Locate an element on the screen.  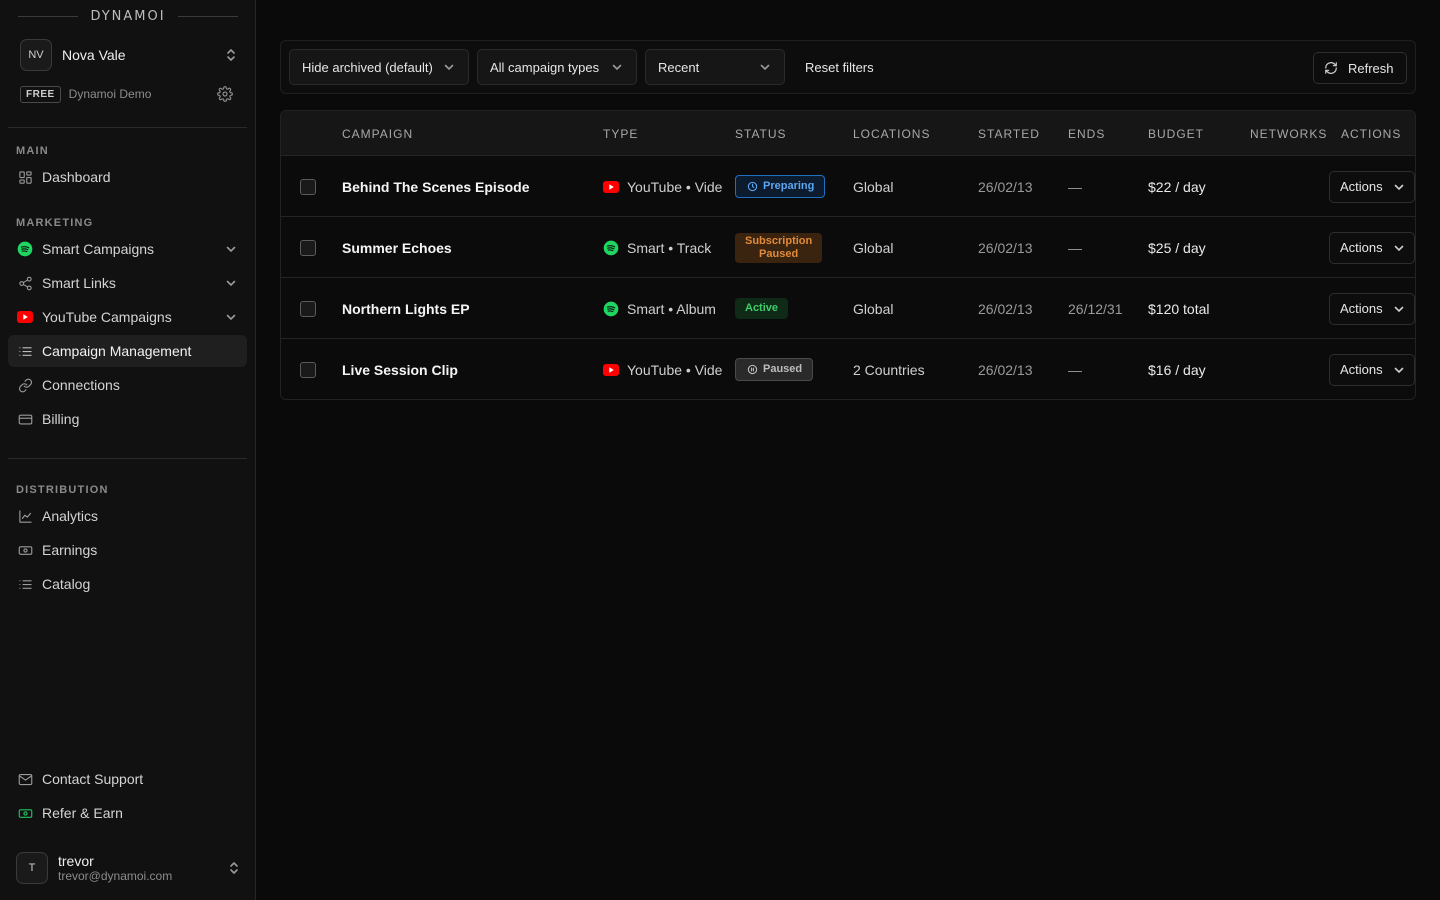
sidebar-item-contact-support: Contact Support is located at coordinates (127, 779).